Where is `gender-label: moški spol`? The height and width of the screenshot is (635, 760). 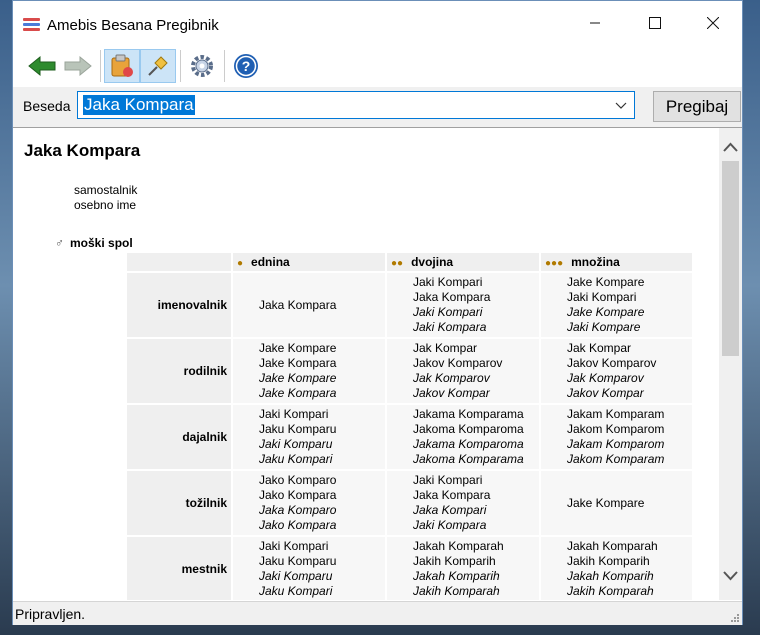 gender-label: moški spol is located at coordinates (101, 243).